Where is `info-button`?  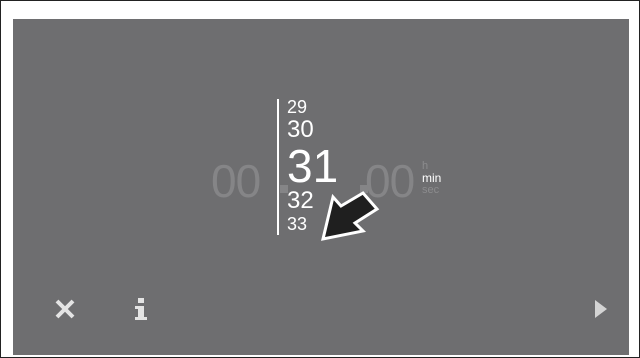
info-button is located at coordinates (141, 309).